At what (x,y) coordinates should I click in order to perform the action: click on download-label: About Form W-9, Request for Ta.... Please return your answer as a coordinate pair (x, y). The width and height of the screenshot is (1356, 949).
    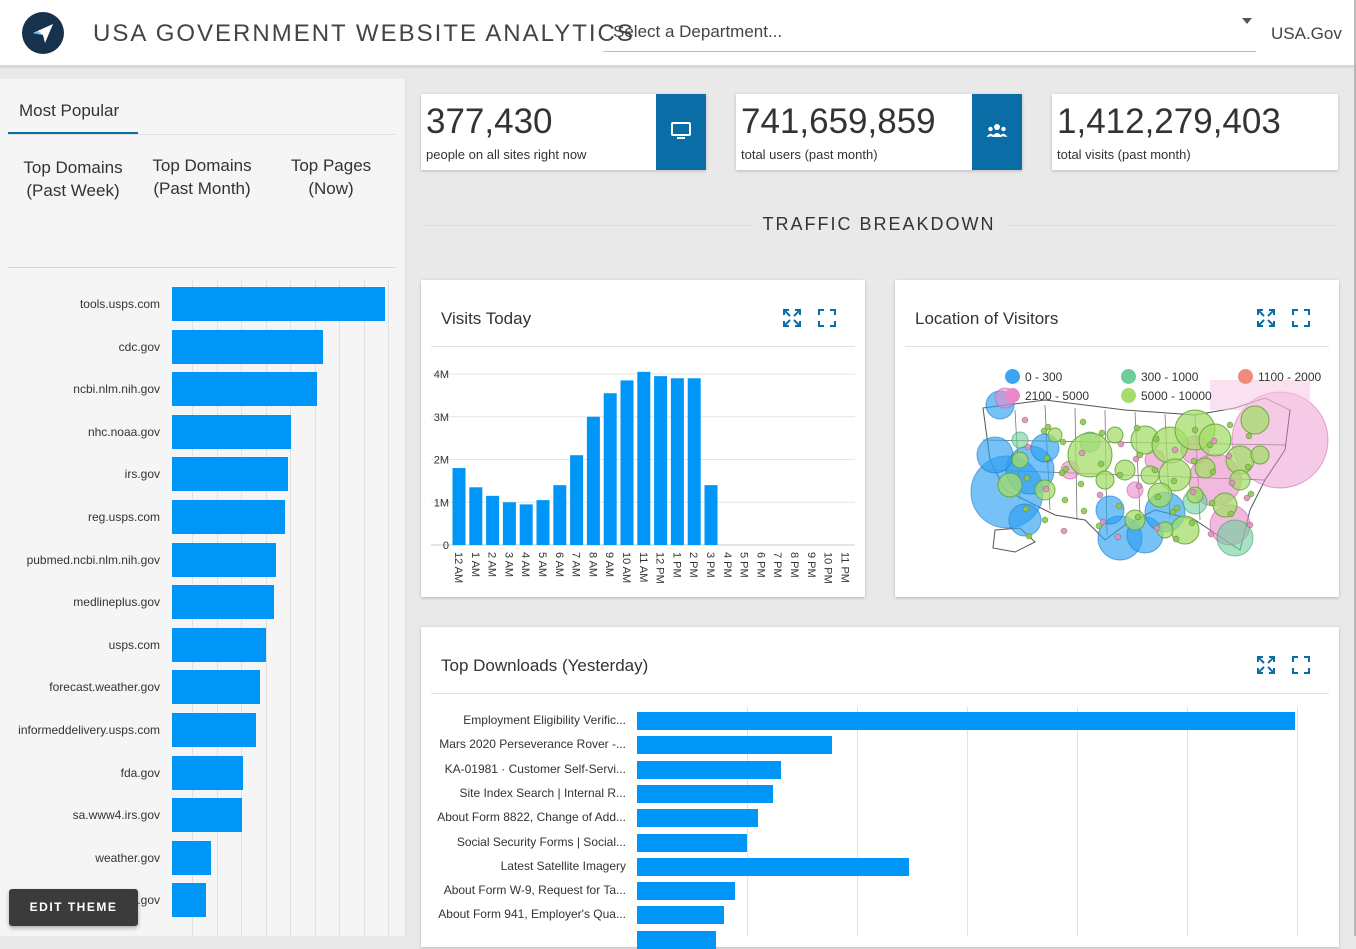
    Looking at the image, I should click on (535, 890).